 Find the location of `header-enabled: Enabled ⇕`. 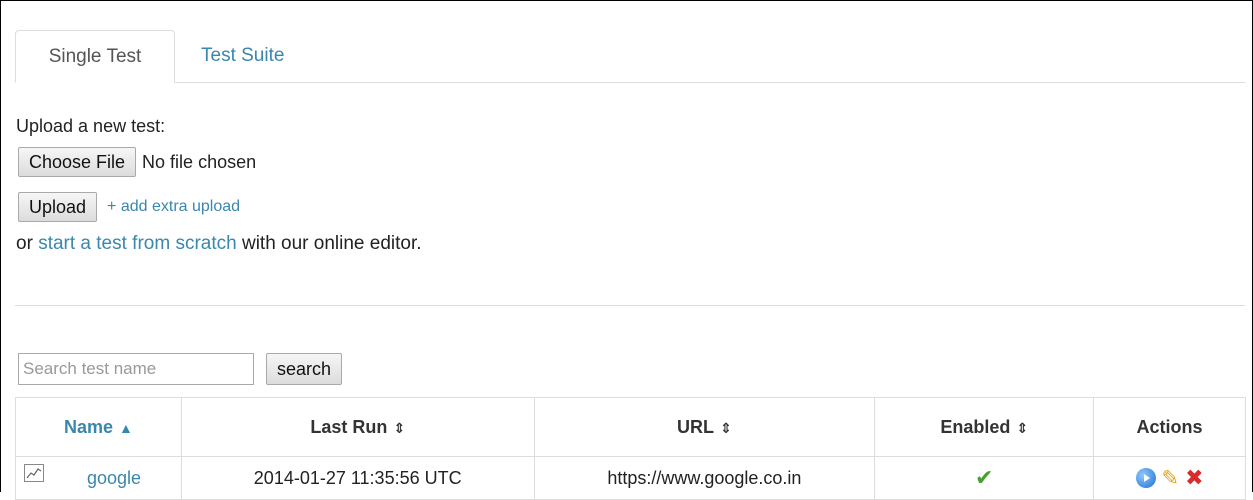

header-enabled: Enabled ⇕ is located at coordinates (984, 427).